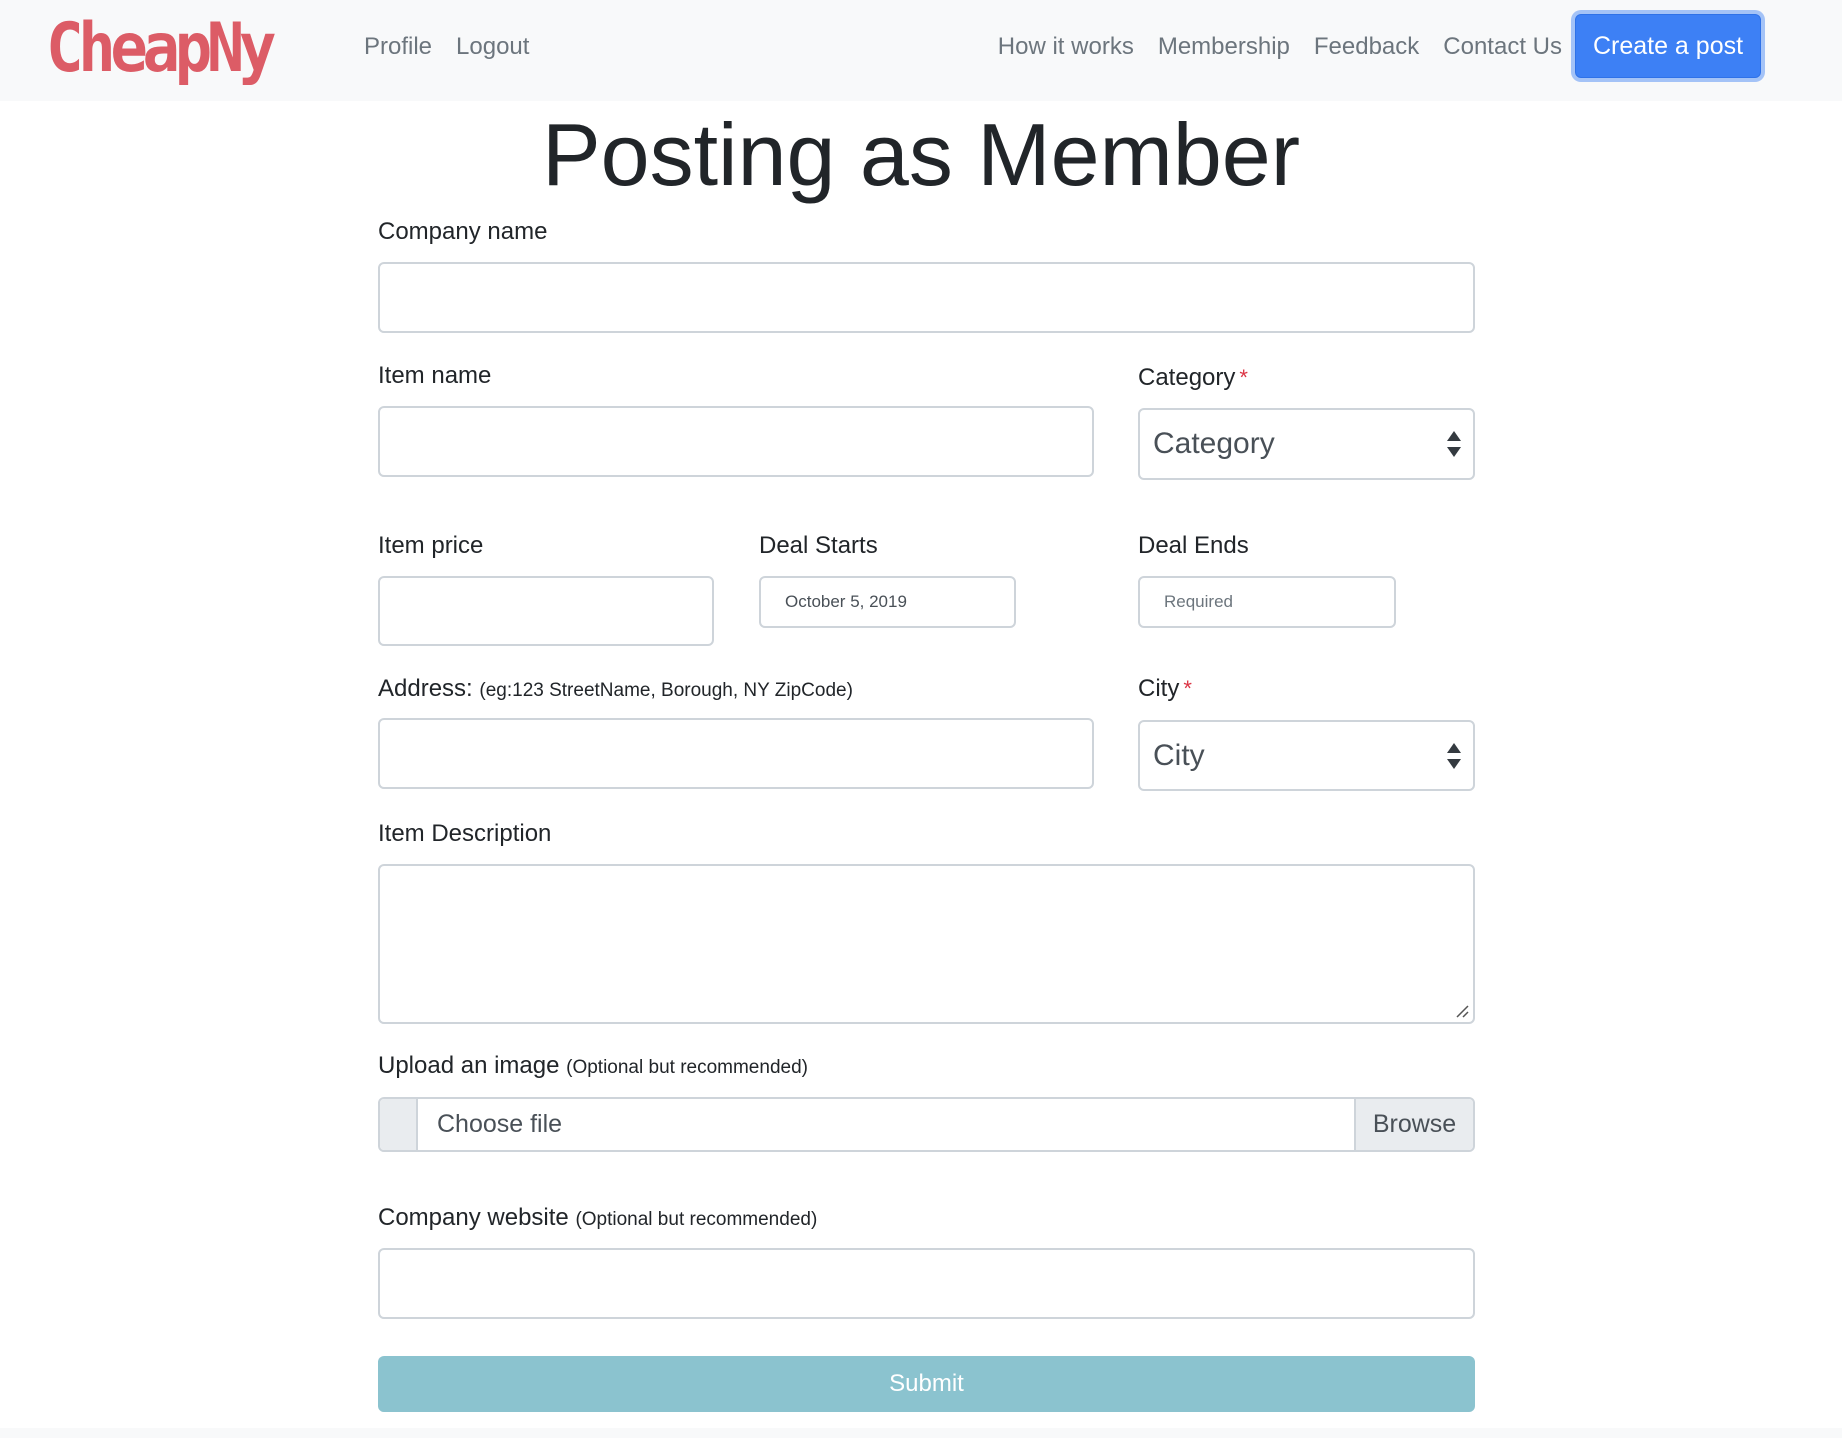 This screenshot has height=1438, width=1842. What do you see at coordinates (431, 545) in the screenshot?
I see `item-price-label: Item price` at bounding box center [431, 545].